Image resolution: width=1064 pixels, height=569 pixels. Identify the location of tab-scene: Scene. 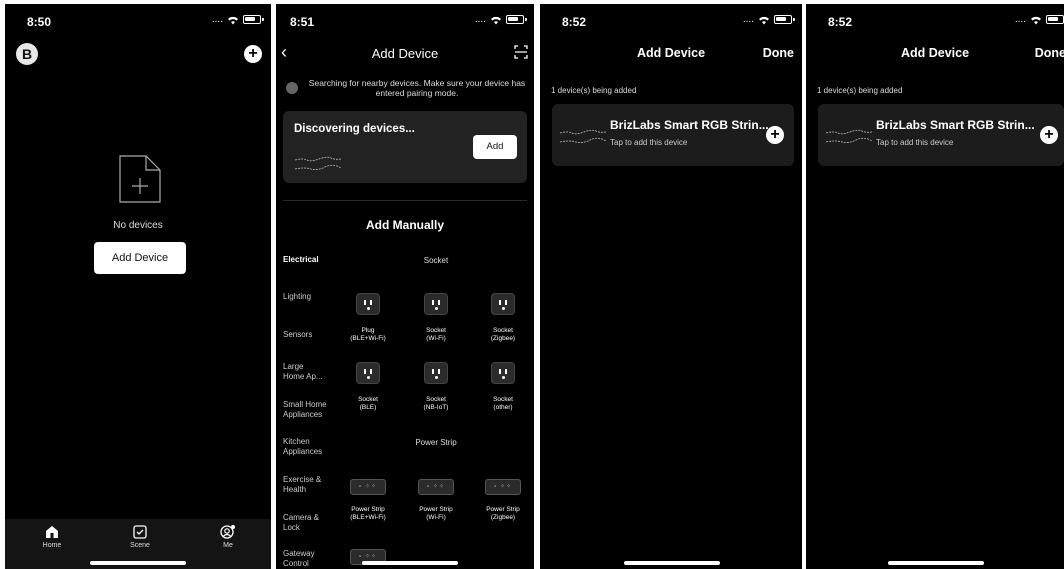
(140, 537).